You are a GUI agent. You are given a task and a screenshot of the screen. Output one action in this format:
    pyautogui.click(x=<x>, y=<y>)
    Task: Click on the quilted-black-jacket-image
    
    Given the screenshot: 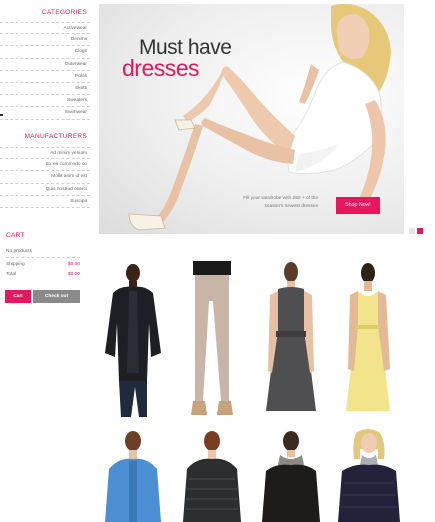 What is the action you would take?
    pyautogui.click(x=212, y=476)
    